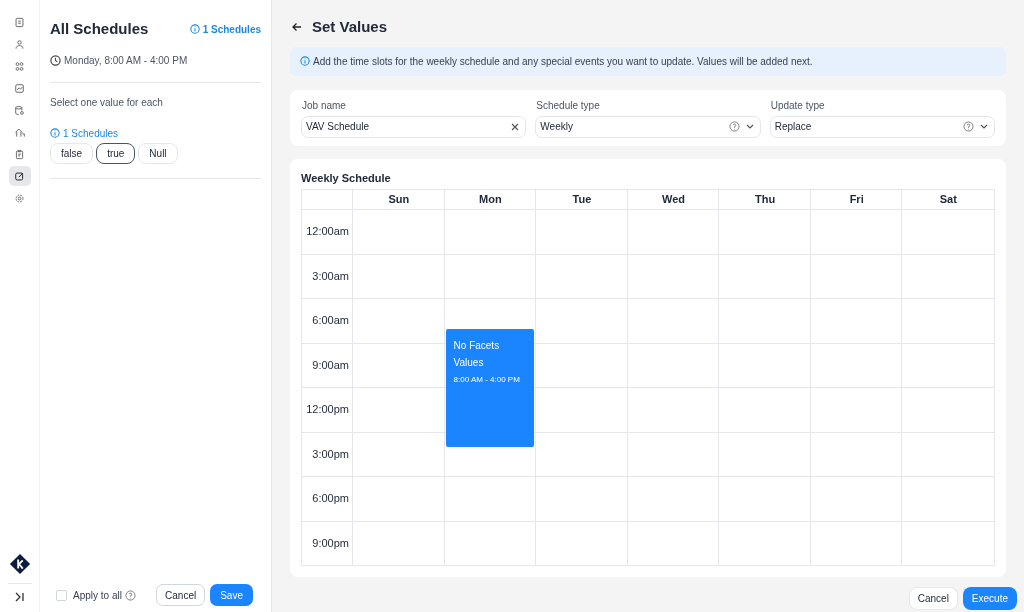 The height and width of the screenshot is (612, 1024). I want to click on time-label: 12:00am, so click(327, 231).